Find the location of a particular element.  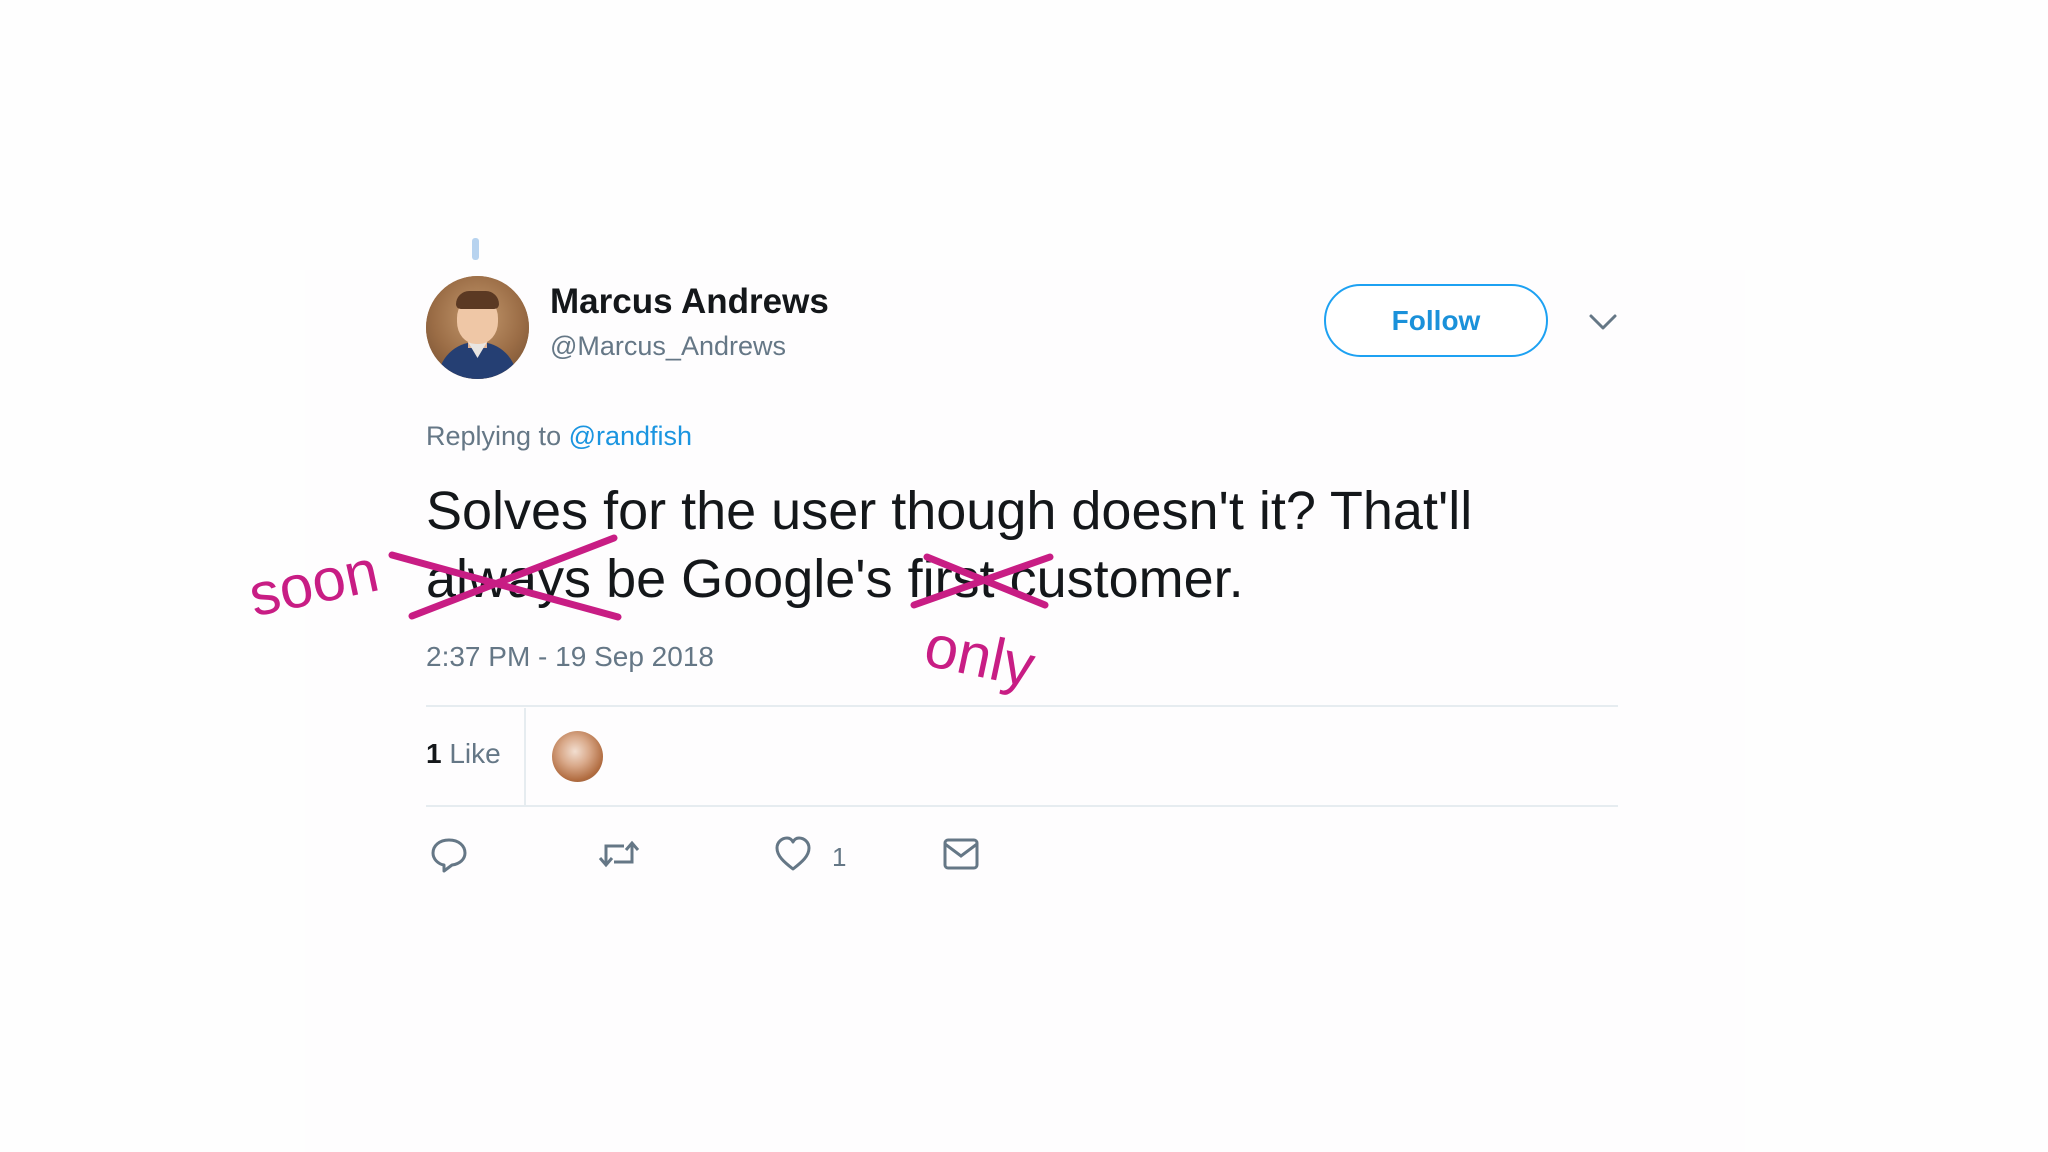

retweet-icon is located at coordinates (619, 854).